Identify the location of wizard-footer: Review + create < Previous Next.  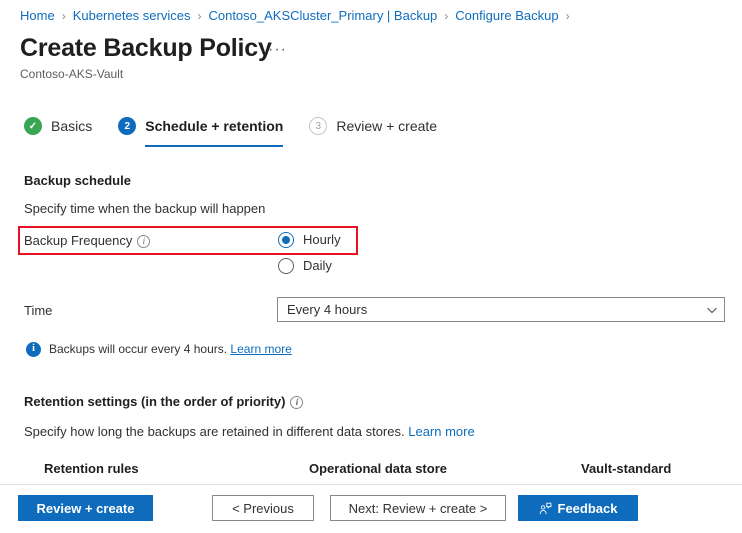
(371, 508).